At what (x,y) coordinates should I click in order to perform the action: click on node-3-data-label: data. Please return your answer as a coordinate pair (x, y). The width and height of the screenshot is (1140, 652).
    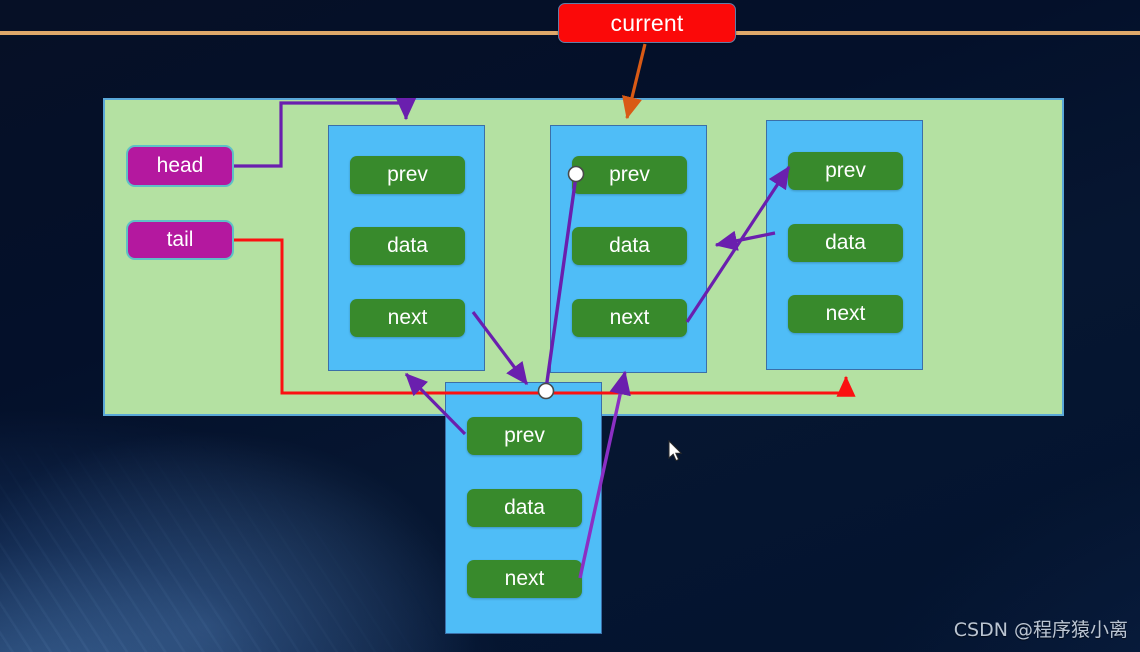
    Looking at the image, I should click on (845, 242).